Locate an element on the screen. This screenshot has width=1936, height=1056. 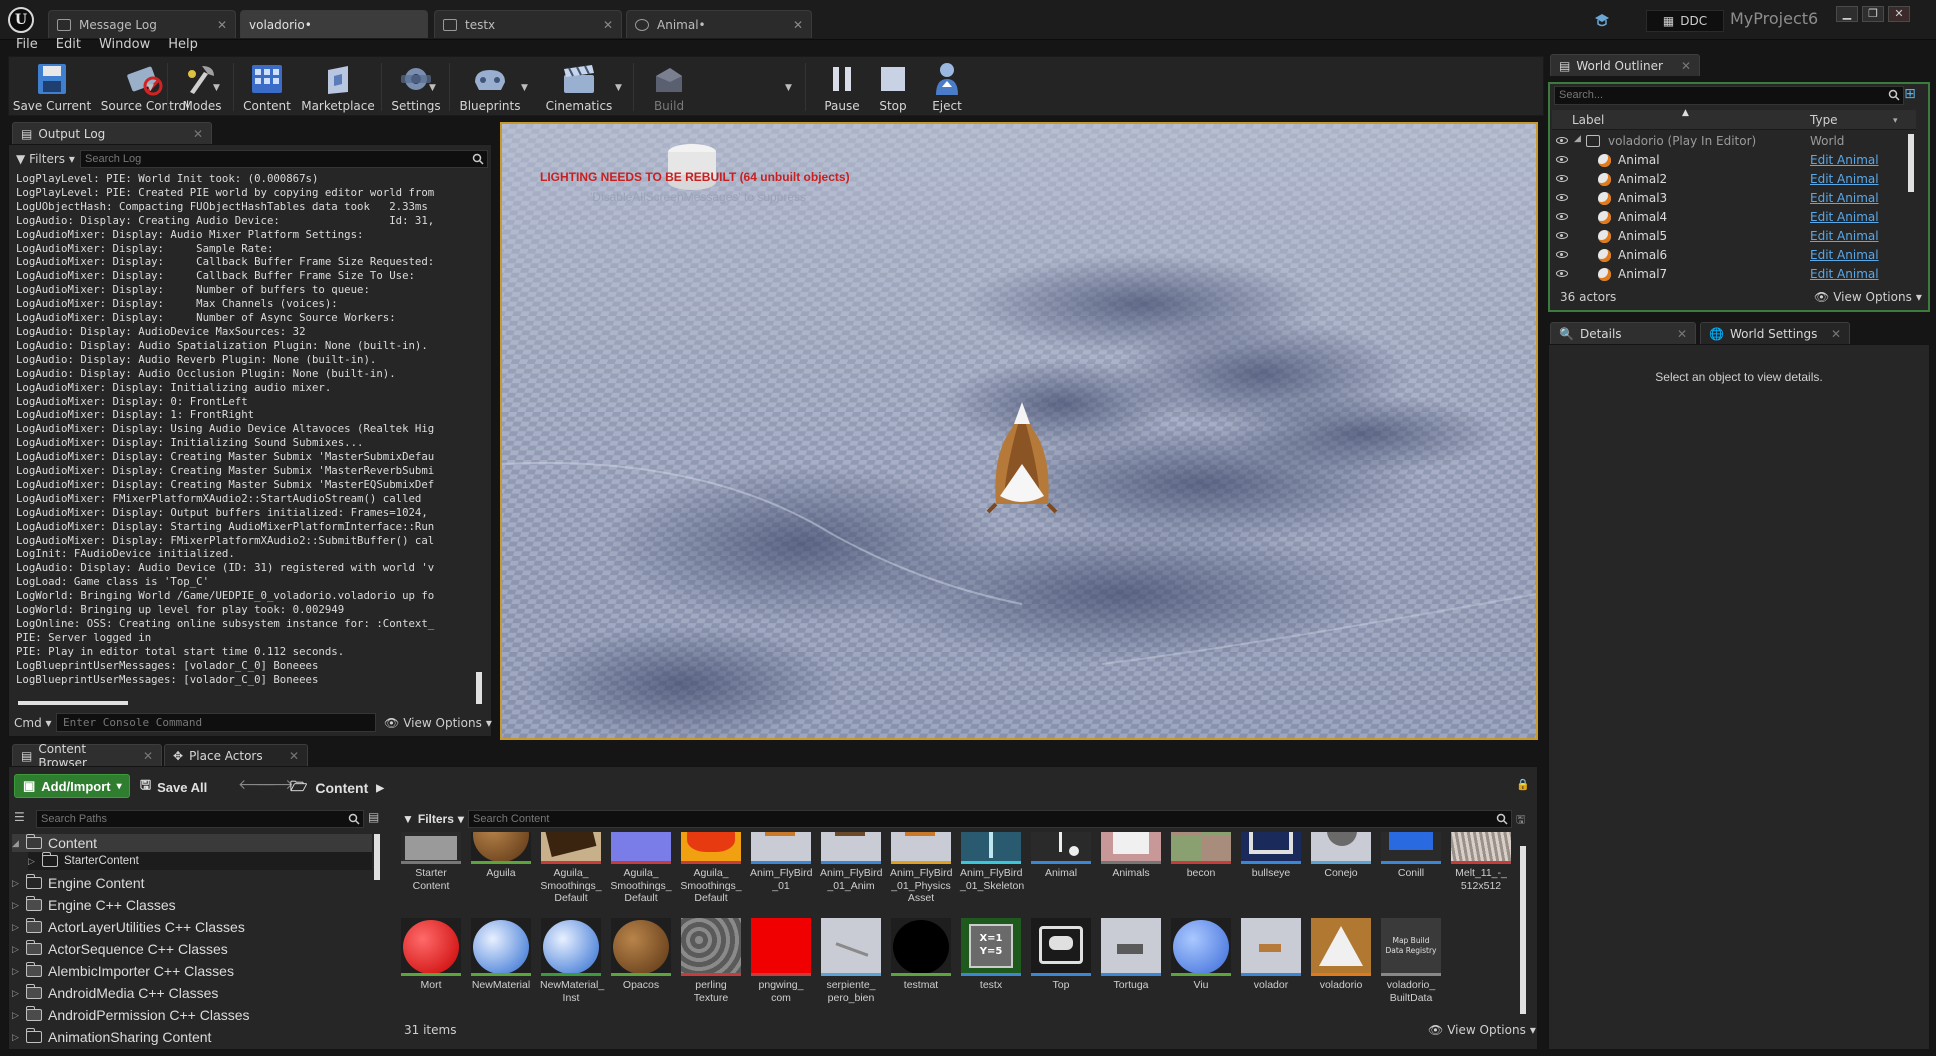
console-command-input: Enter Console Command is located at coordinates (216, 722).